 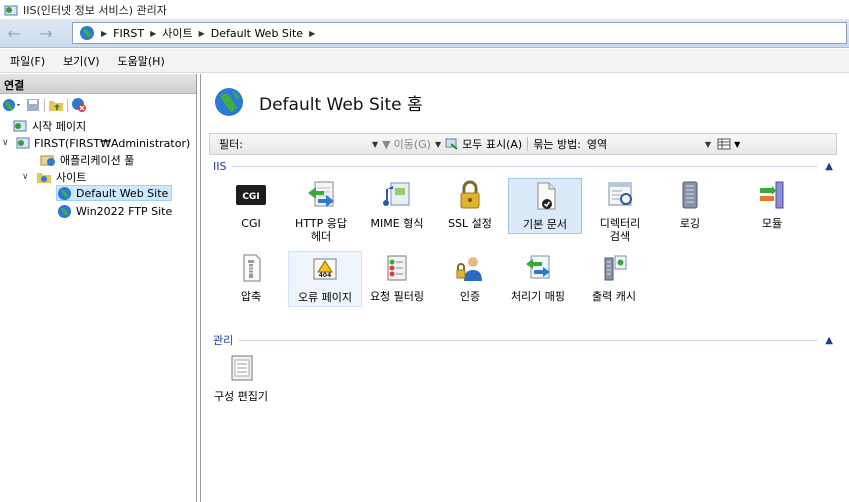 What do you see at coordinates (325, 279) in the screenshot?
I see `feature-error-pages: 404 오류 페이지` at bounding box center [325, 279].